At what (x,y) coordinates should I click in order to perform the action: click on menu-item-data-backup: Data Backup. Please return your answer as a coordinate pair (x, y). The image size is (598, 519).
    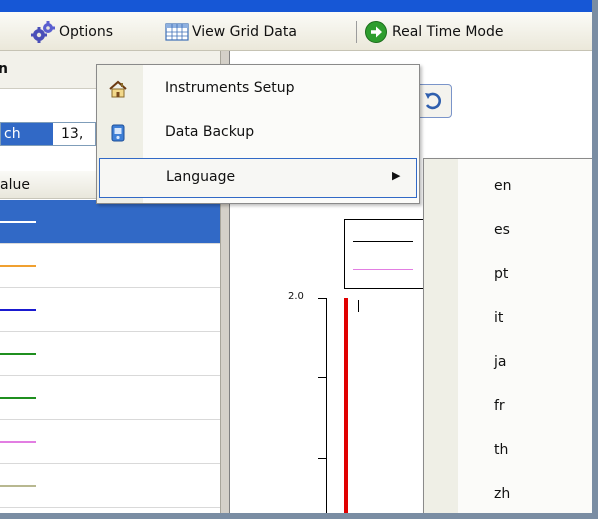
    Looking at the image, I should click on (258, 134).